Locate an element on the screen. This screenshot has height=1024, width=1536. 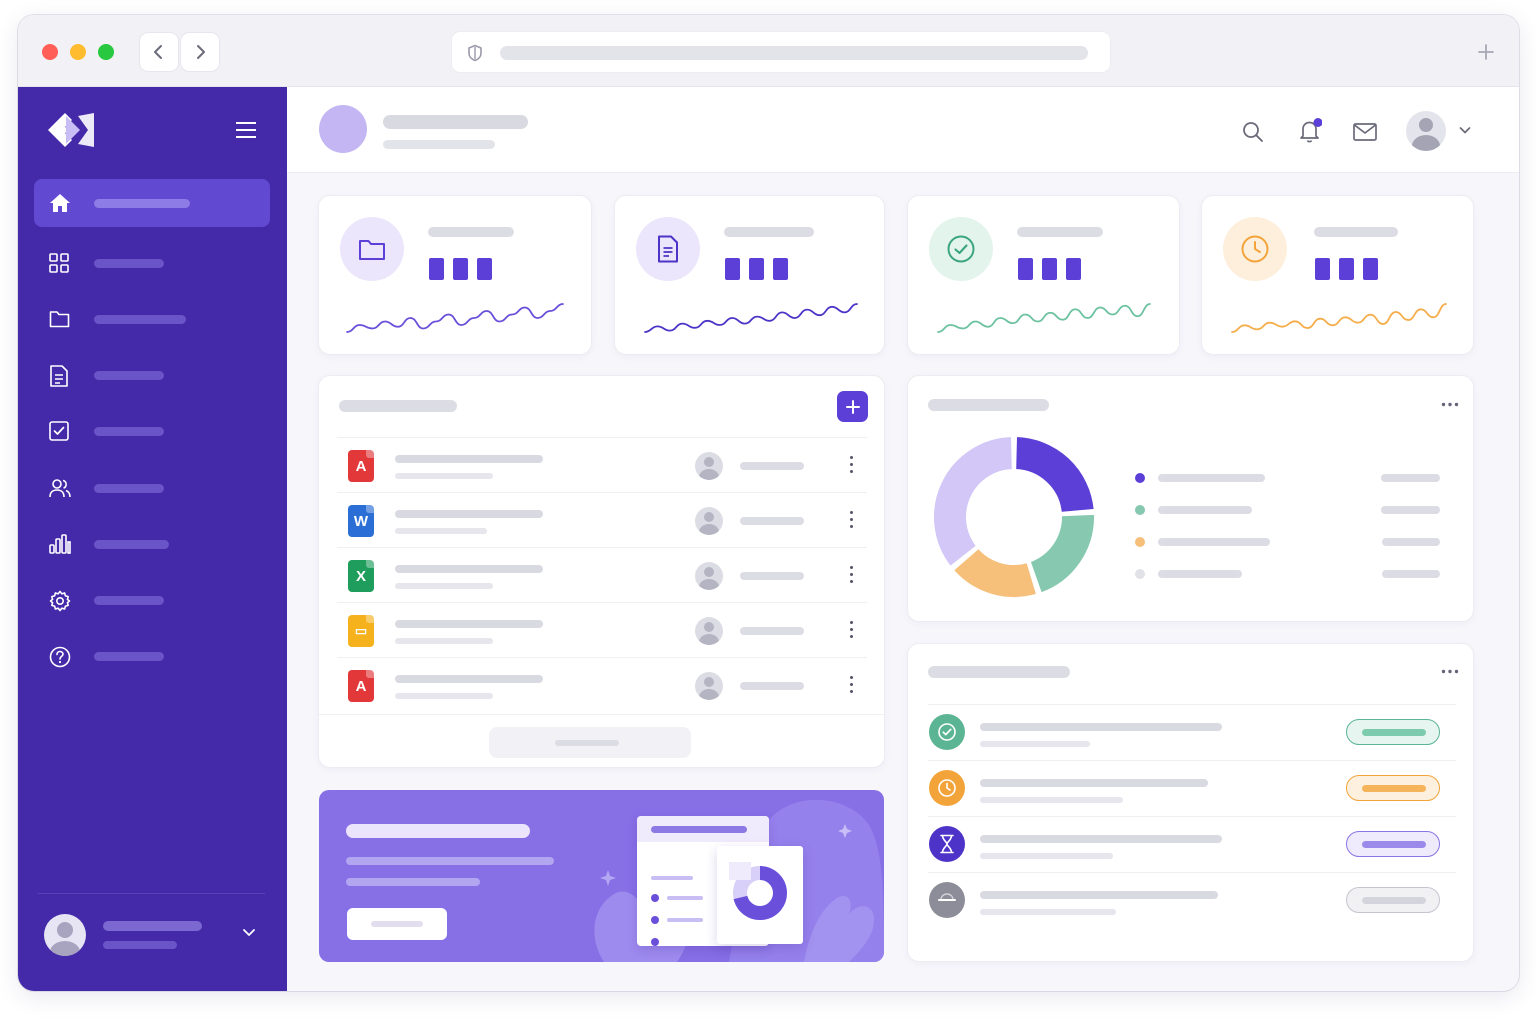
minimize-window-button is located at coordinates (78, 52).